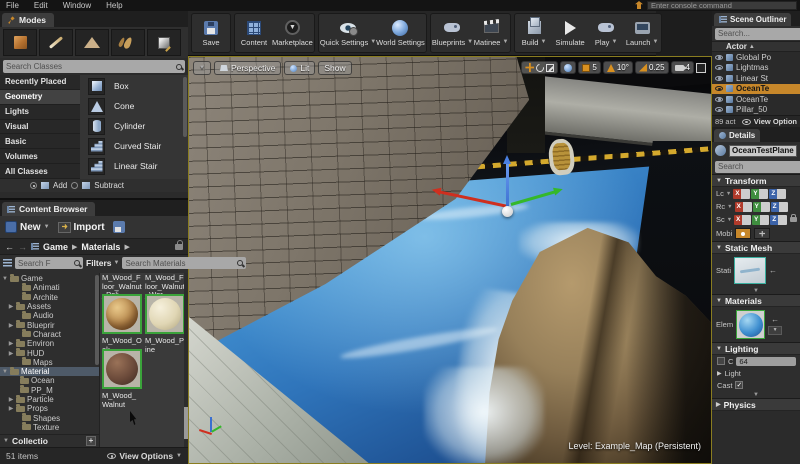  I want to click on content-button: Content, so click(254, 33).